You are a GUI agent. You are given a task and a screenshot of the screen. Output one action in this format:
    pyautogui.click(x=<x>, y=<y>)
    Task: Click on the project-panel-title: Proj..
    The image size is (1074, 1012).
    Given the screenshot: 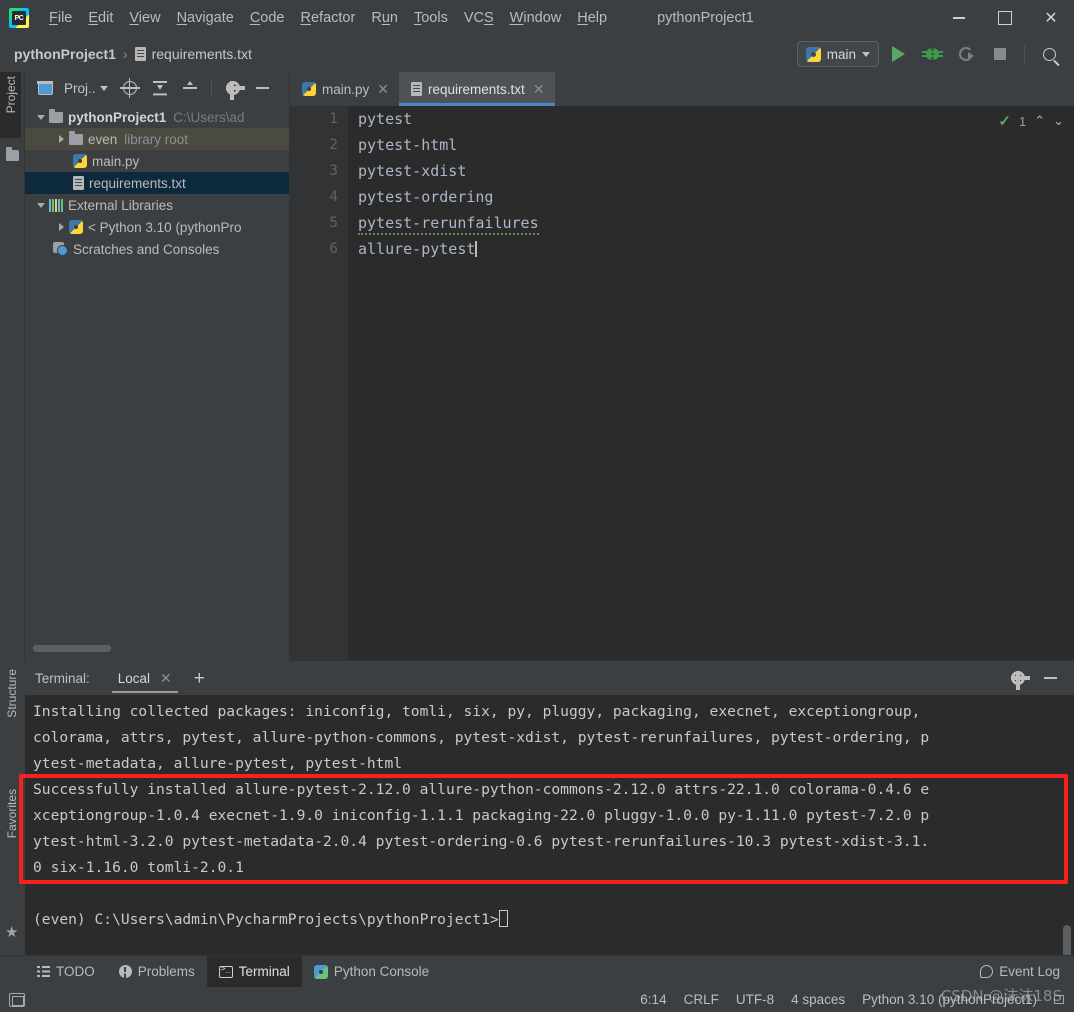 What is the action you would take?
    pyautogui.click(x=80, y=88)
    